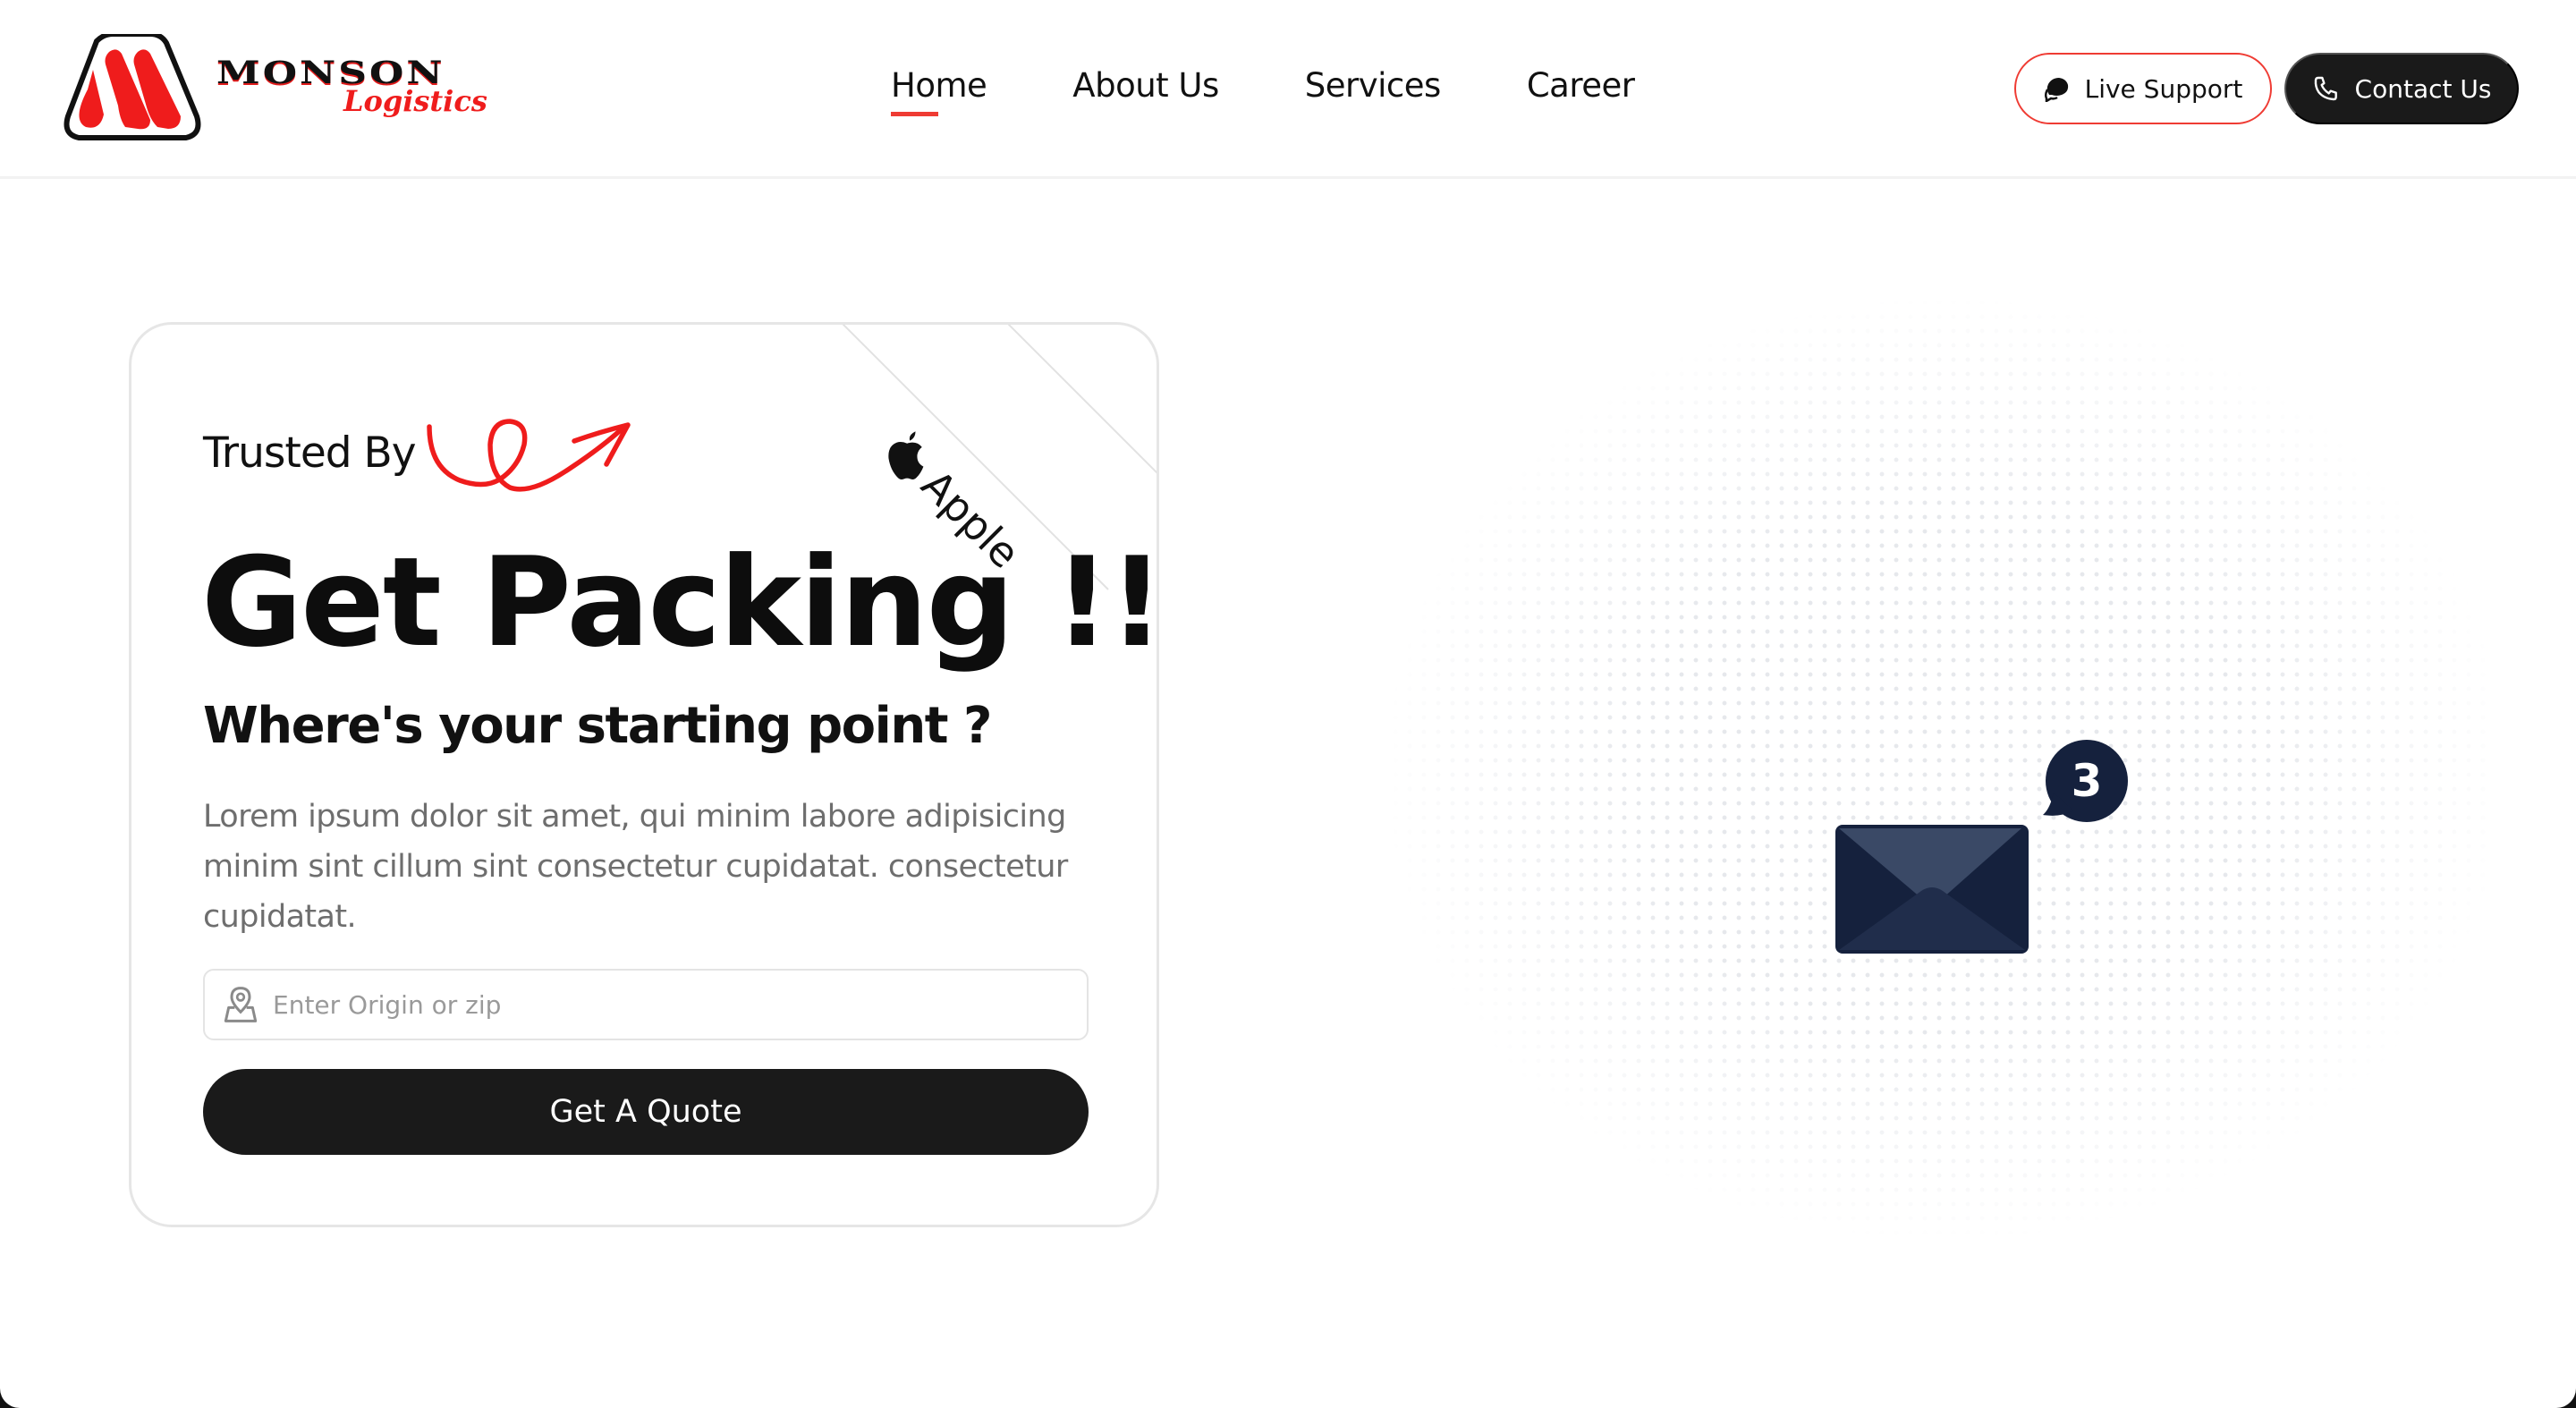  I want to click on mail-illustration: 3, so click(1993, 857).